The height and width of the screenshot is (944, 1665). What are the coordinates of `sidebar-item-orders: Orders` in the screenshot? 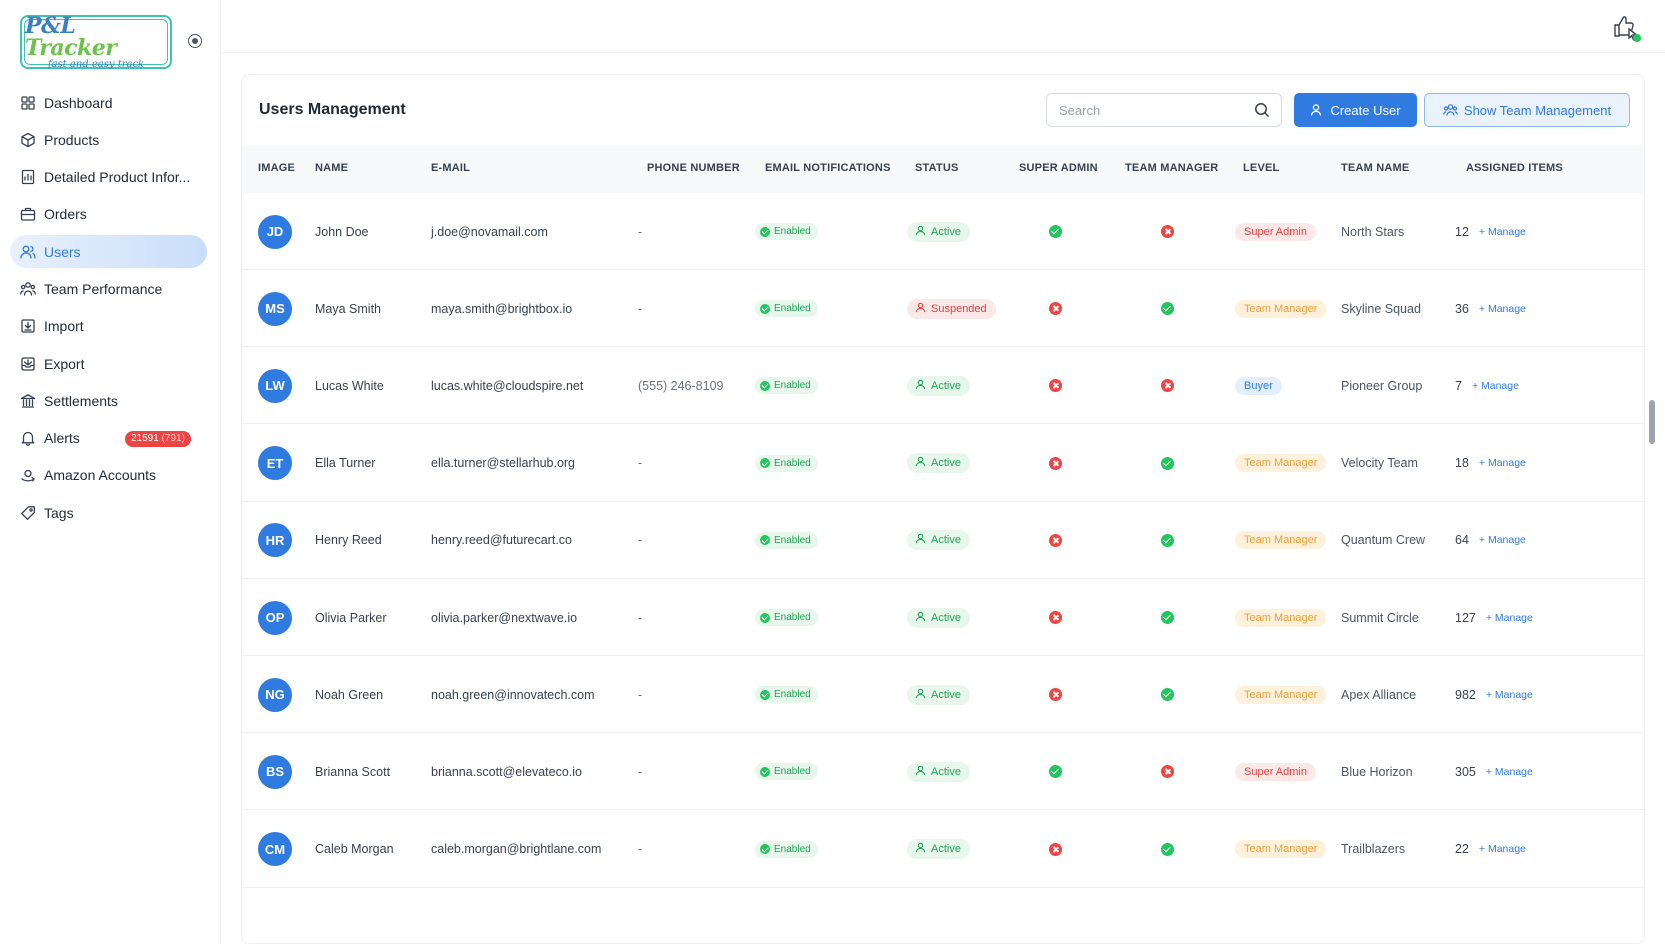 It's located at (108, 214).